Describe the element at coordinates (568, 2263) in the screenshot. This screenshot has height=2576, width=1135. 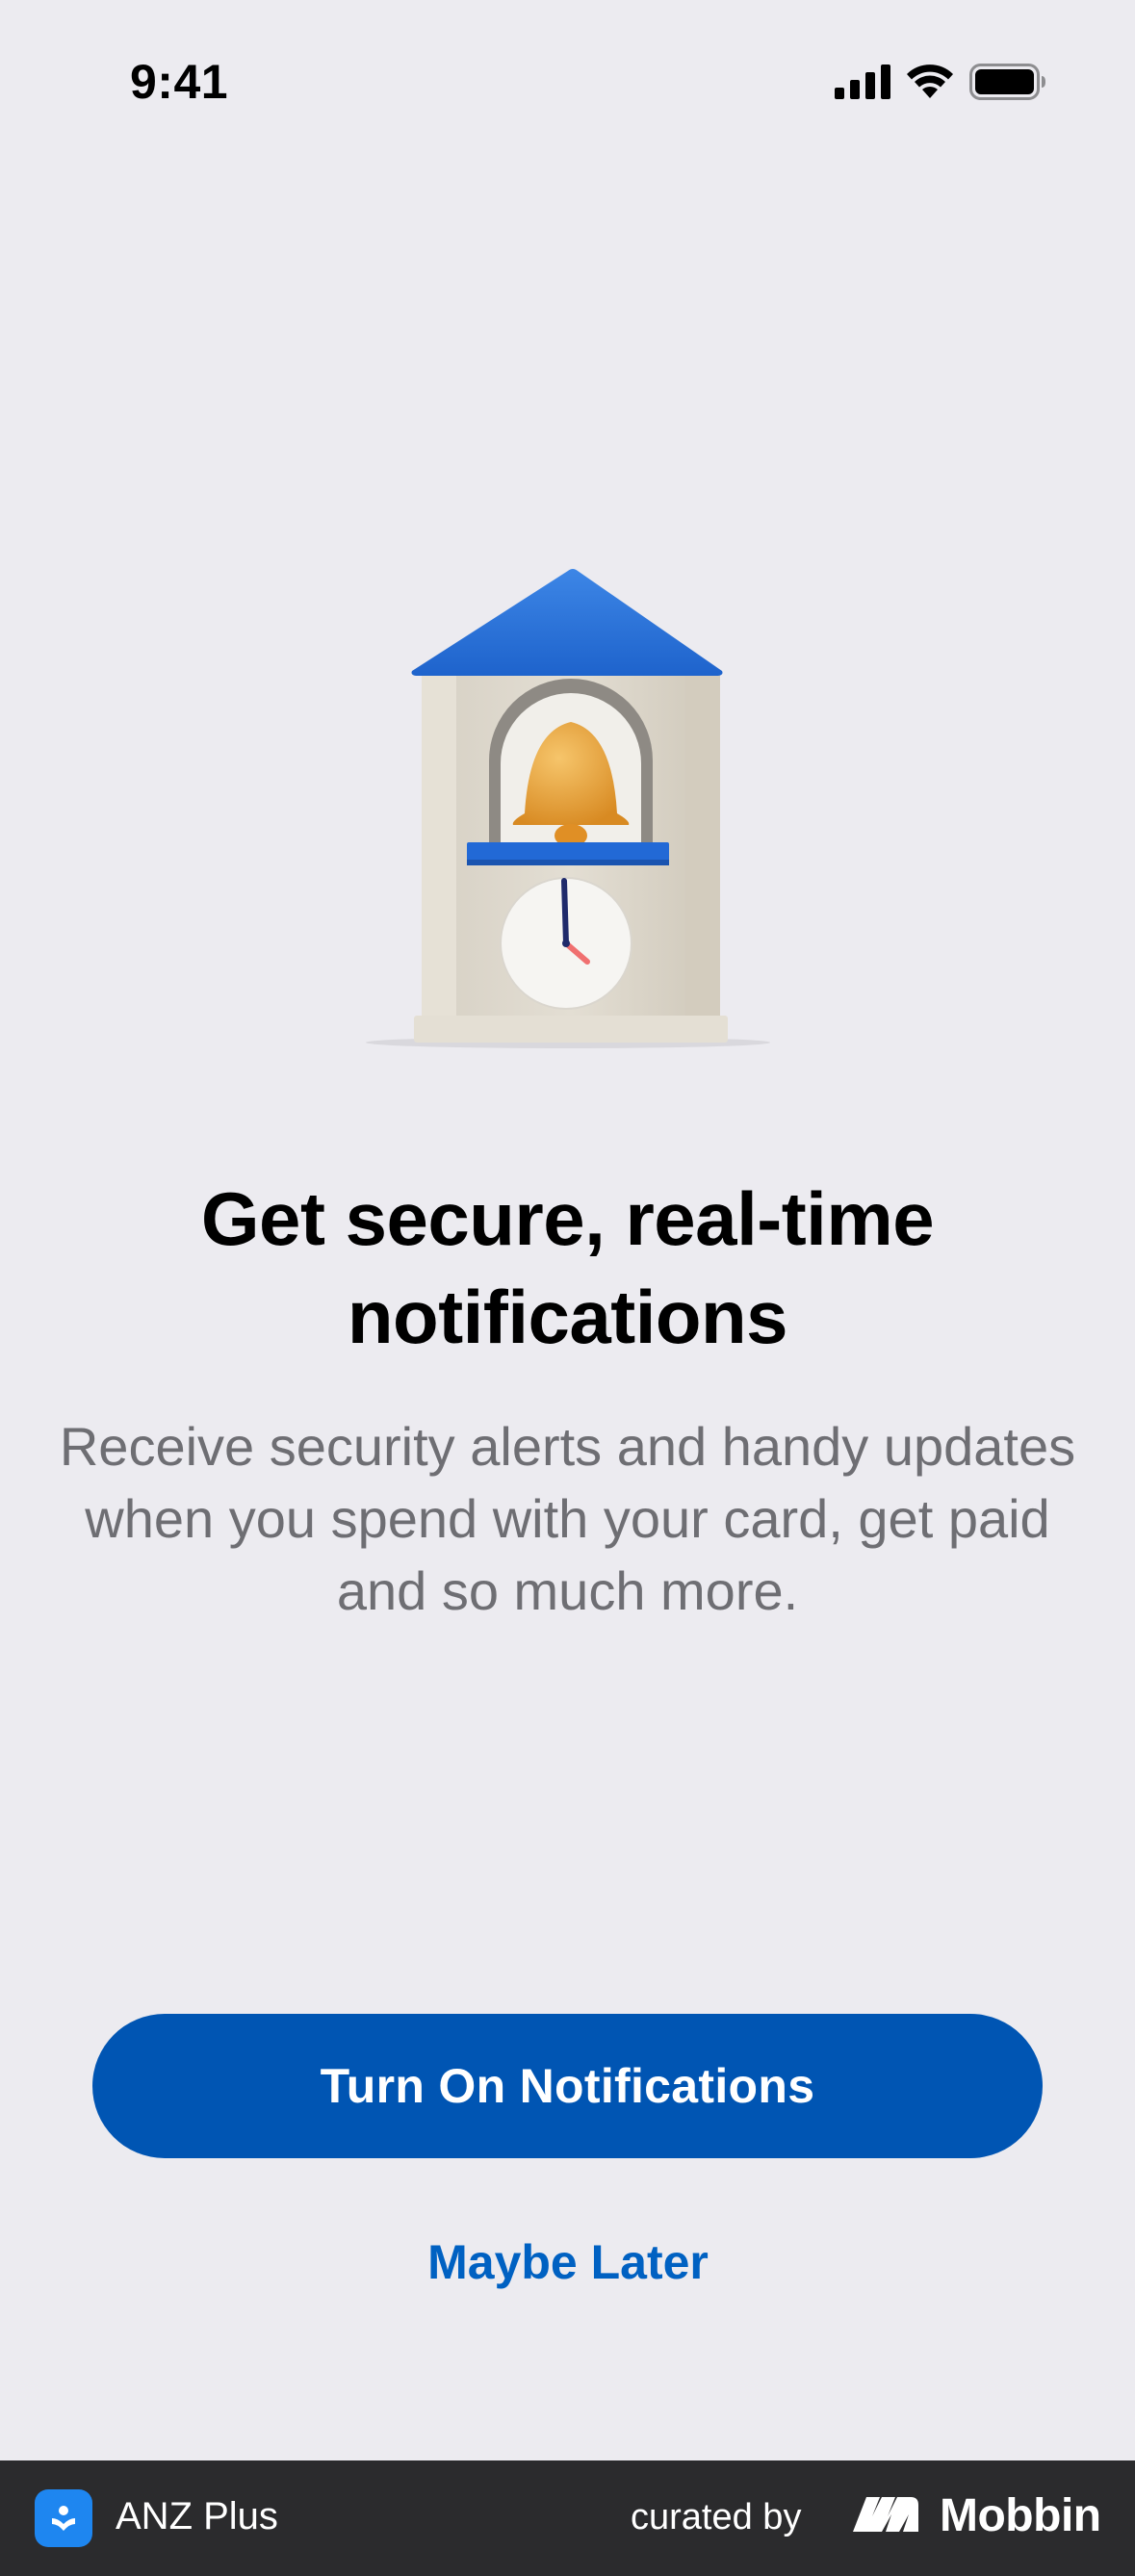
I see `maybe-later-button: Maybe Later` at that location.